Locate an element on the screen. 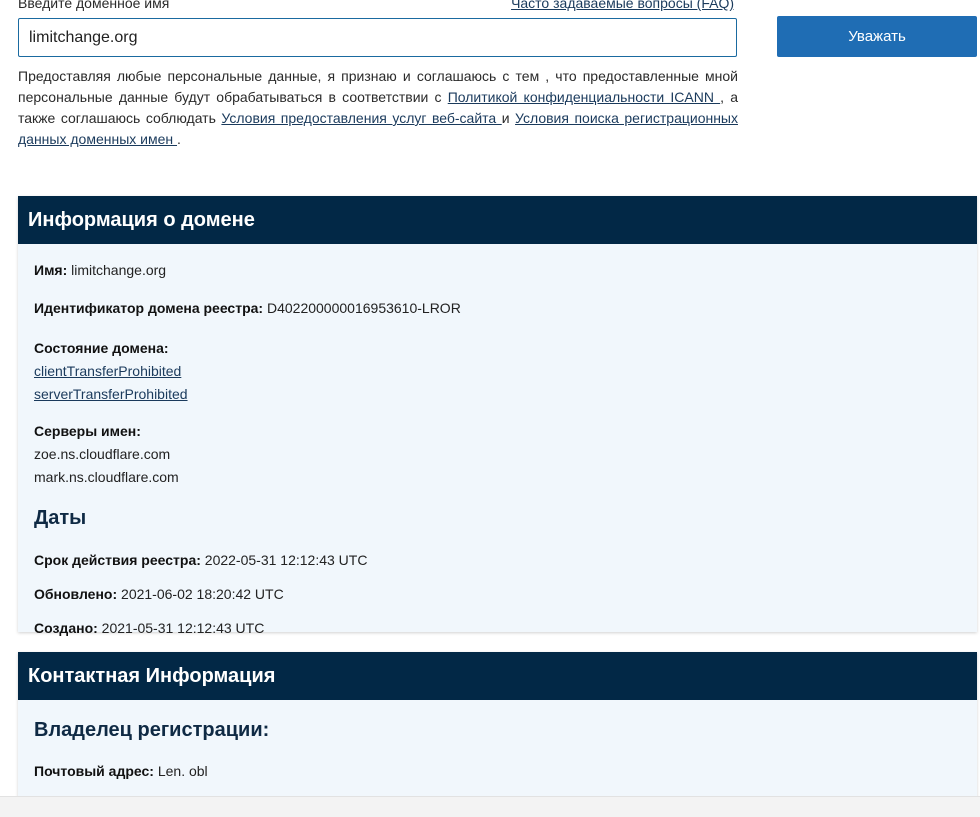  domain-name-row: Имя: limitchange.org is located at coordinates (100, 270).